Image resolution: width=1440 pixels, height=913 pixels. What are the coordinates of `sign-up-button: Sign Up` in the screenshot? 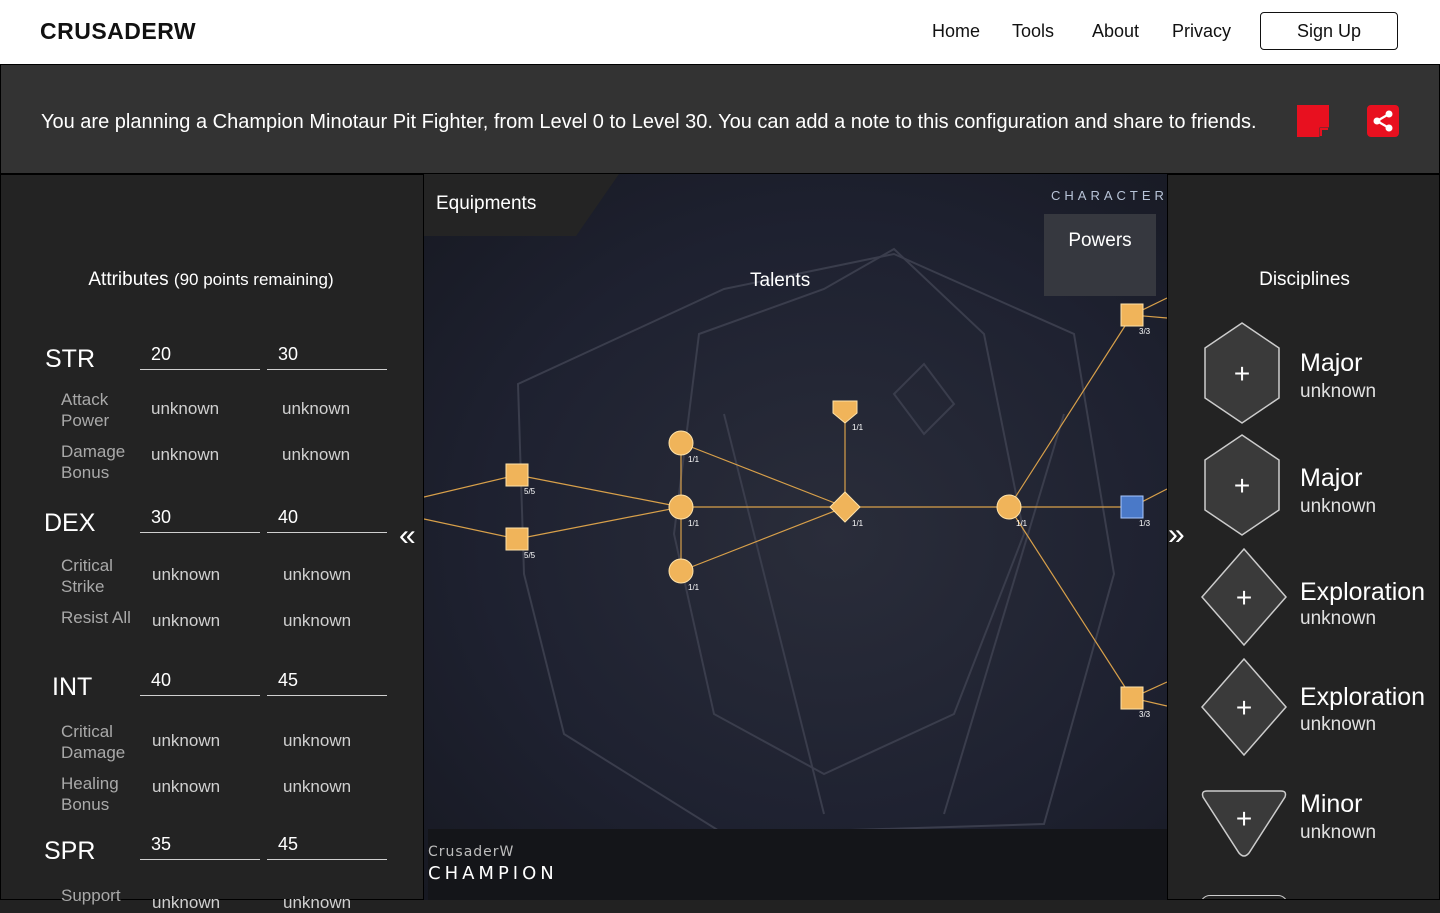 It's located at (1329, 31).